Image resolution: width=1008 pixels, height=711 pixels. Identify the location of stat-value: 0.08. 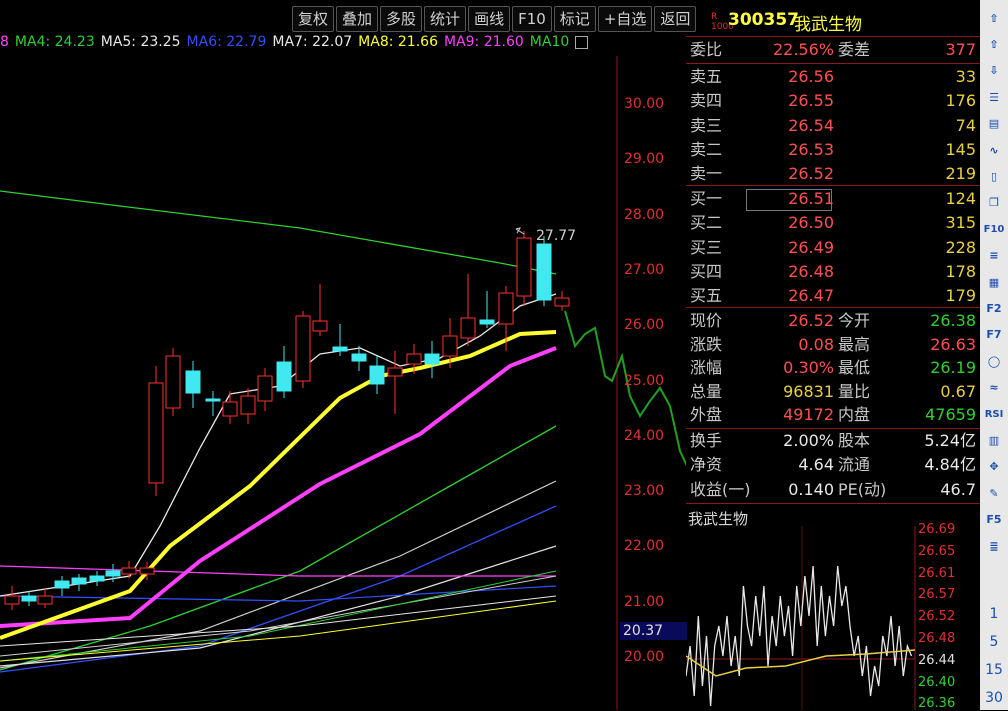
(816, 344).